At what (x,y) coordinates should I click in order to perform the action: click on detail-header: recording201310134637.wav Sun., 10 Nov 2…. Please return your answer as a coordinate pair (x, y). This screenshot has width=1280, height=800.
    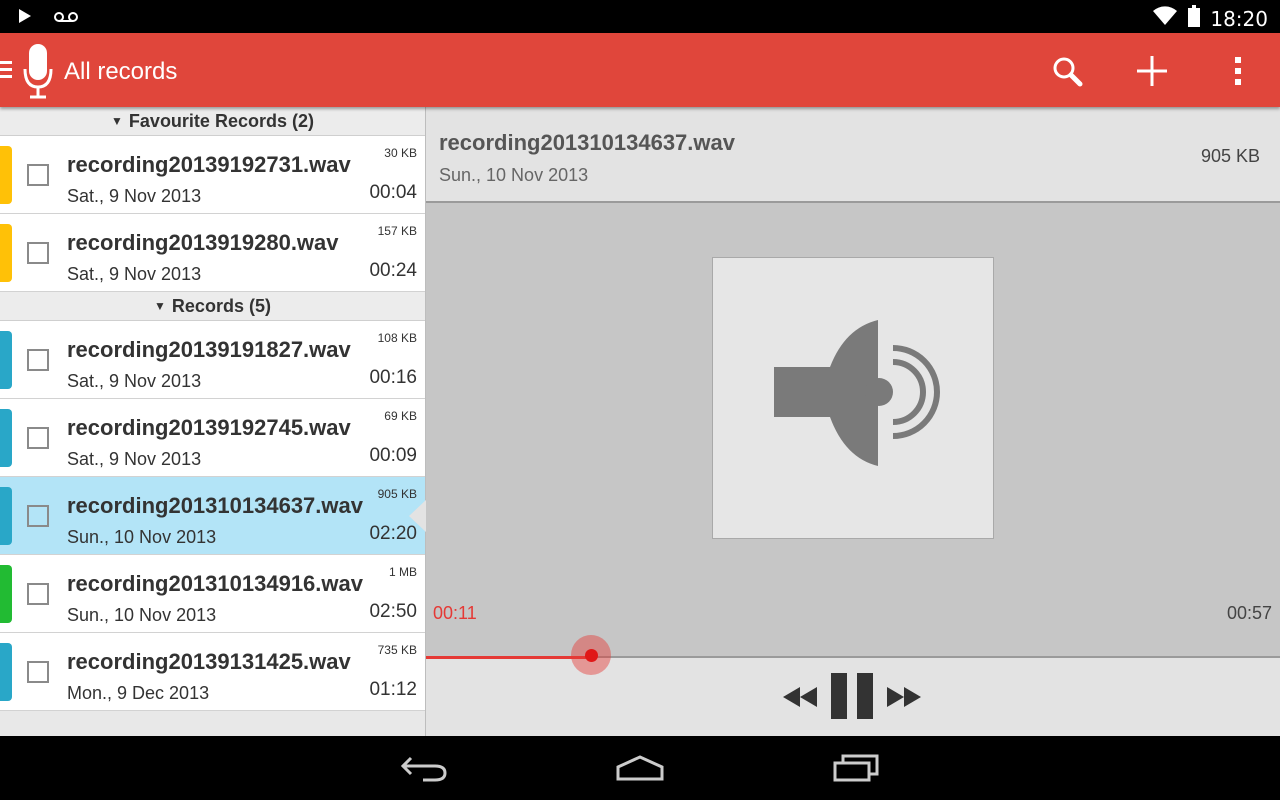
    Looking at the image, I should click on (853, 155).